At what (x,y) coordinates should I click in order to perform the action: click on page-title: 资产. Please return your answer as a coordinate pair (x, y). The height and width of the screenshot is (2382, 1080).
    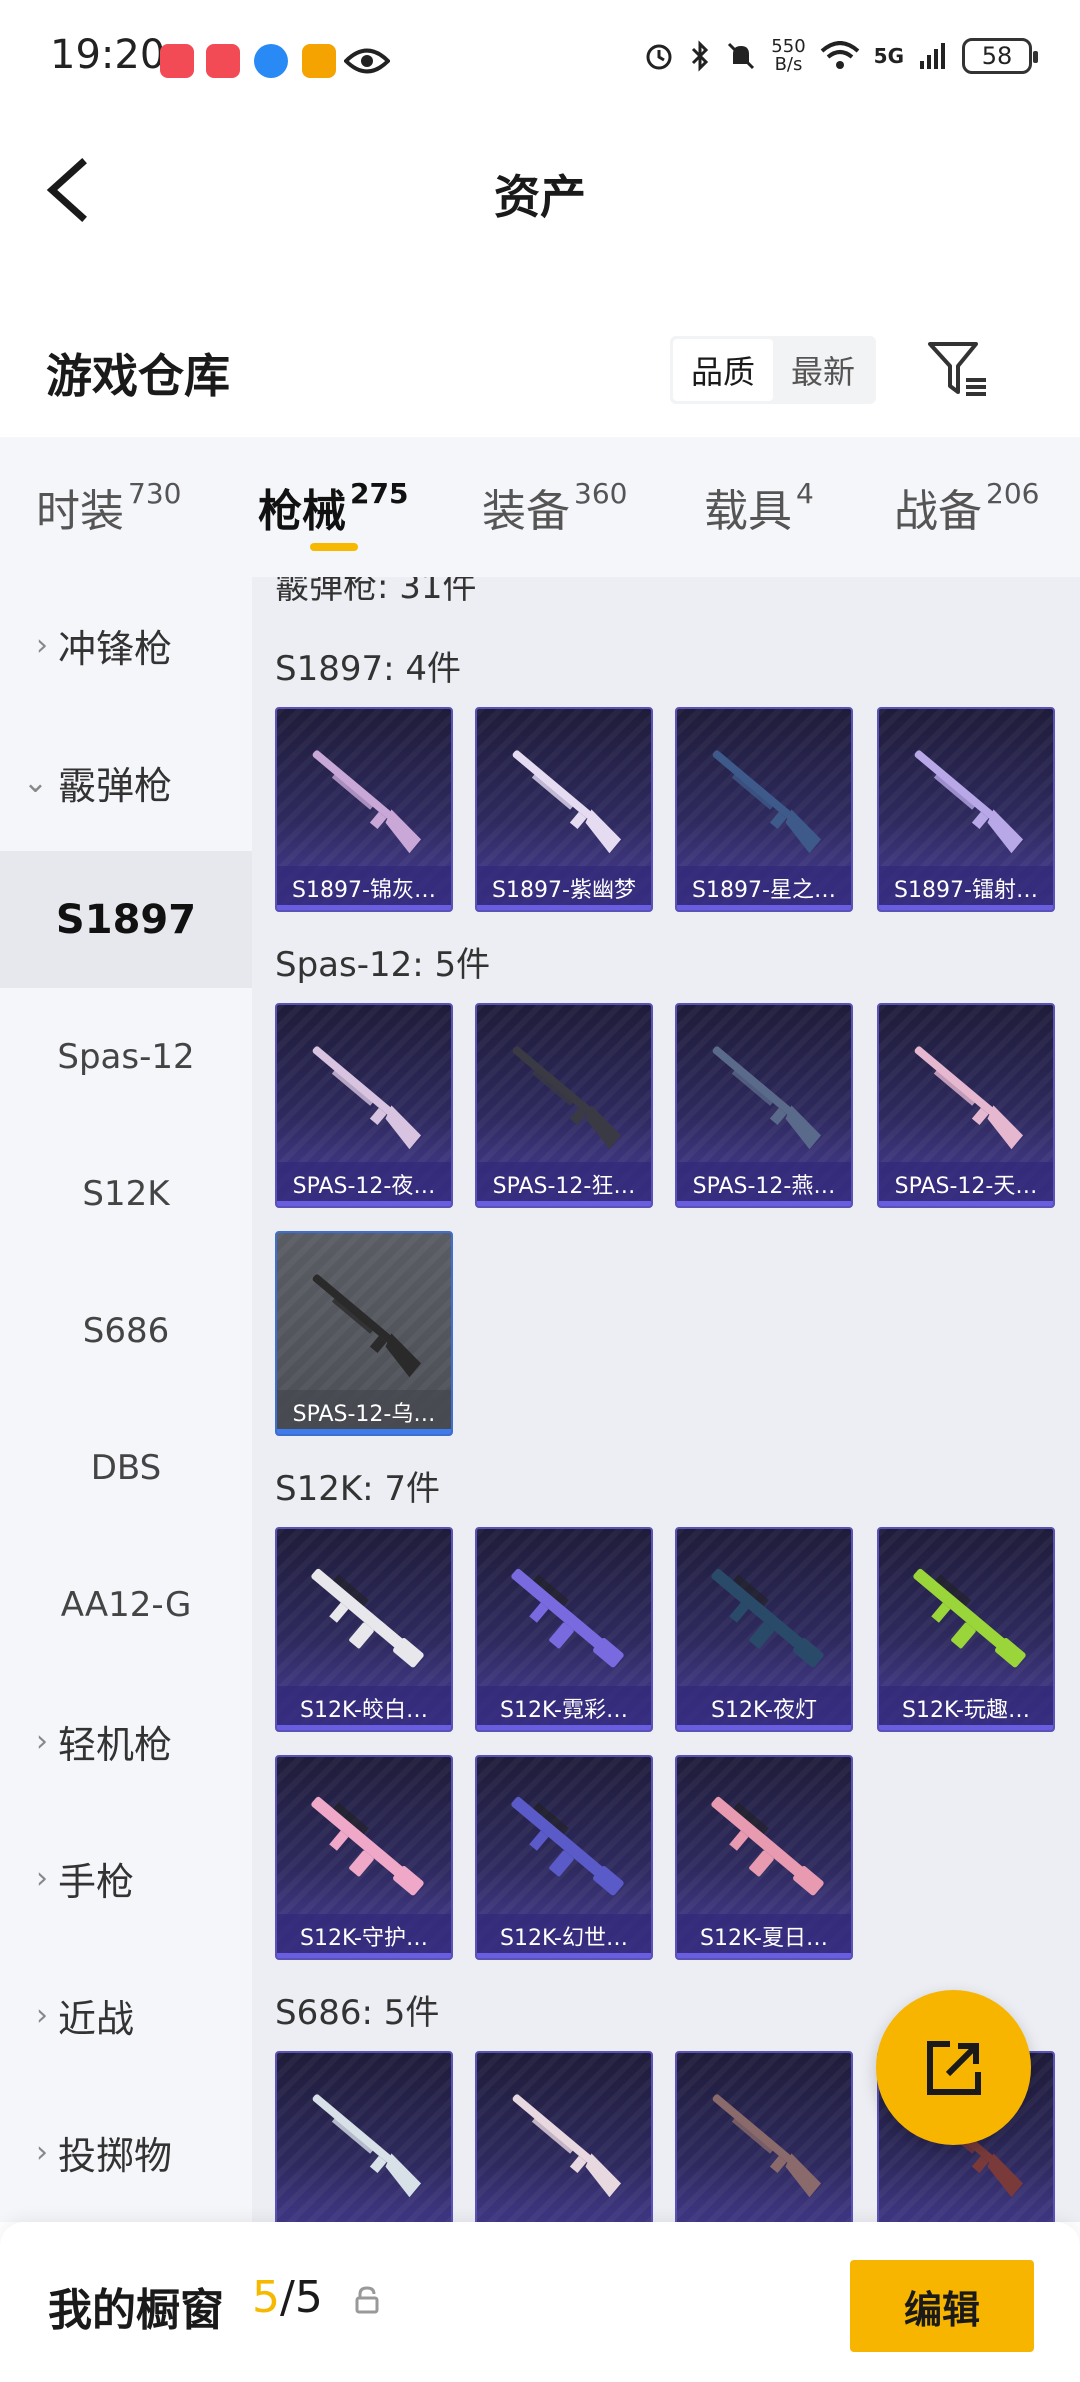
    Looking at the image, I should click on (540, 197).